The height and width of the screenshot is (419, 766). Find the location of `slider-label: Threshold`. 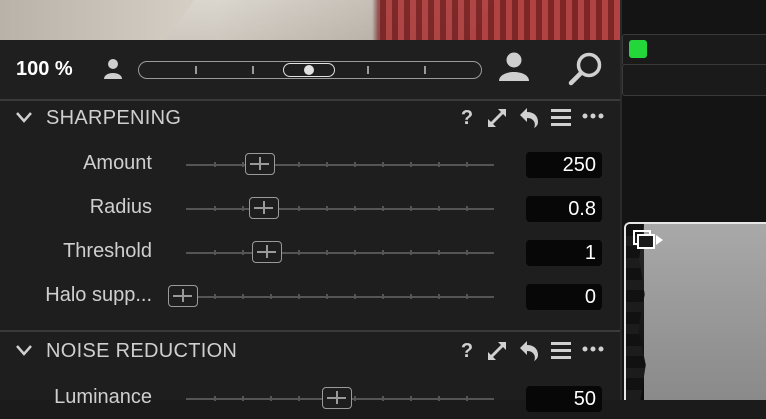

slider-label: Threshold is located at coordinates (107, 251).